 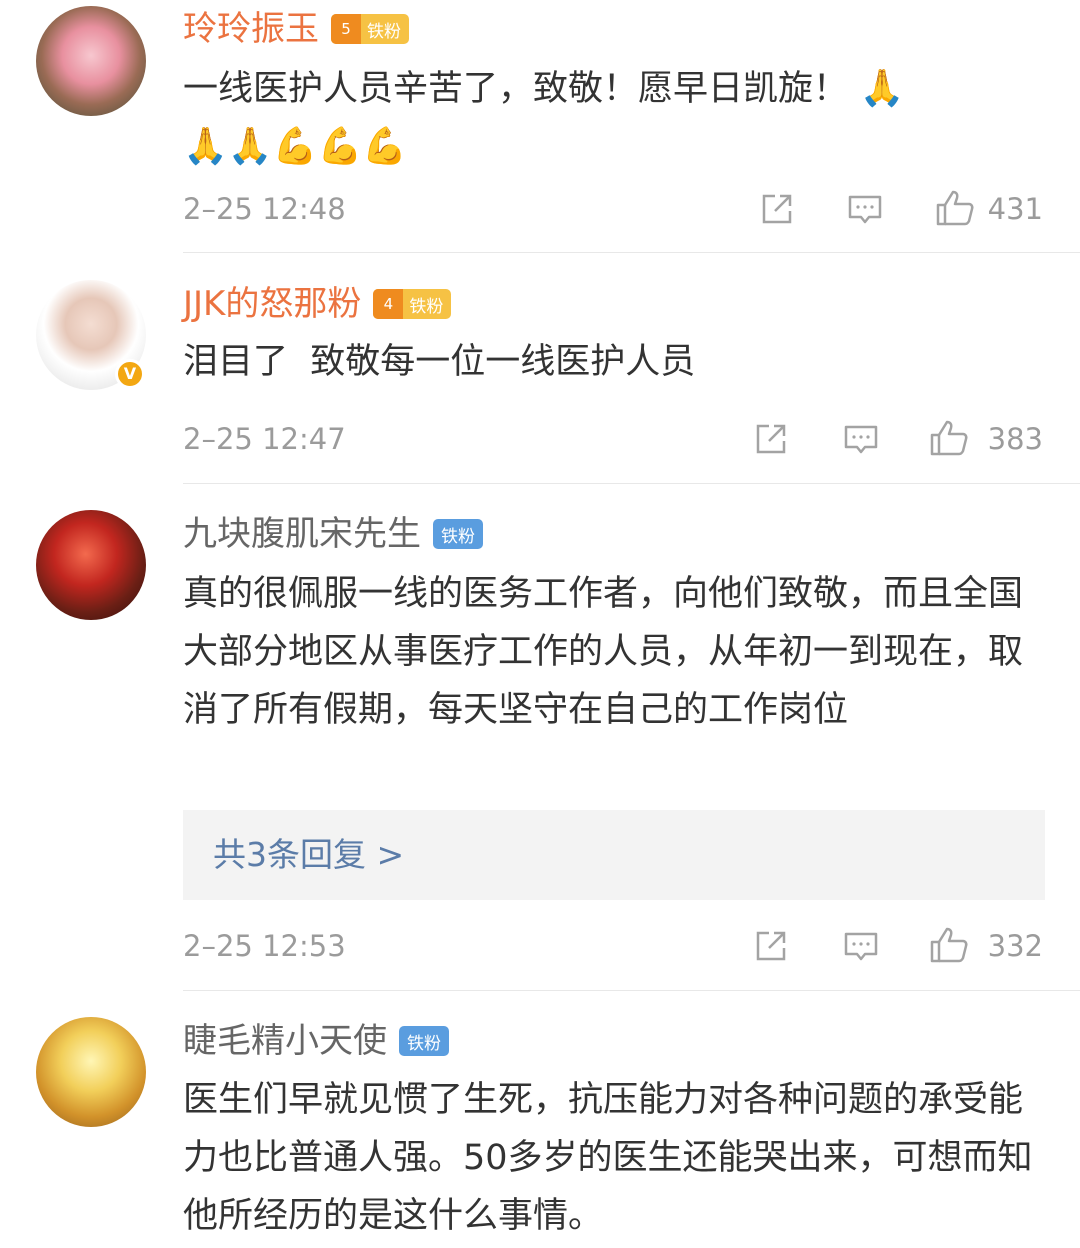 I want to click on fan-badge: 5 铁粉, so click(x=370, y=29).